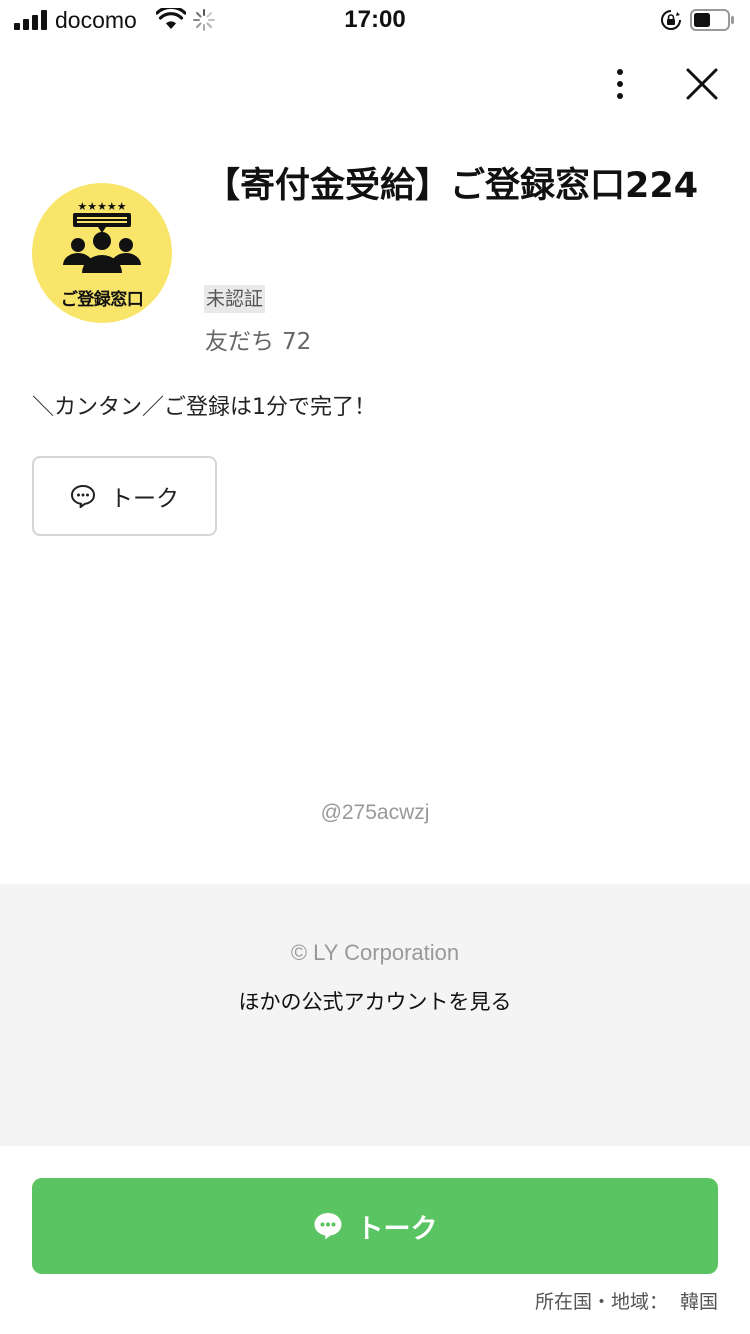 The image size is (750, 1334). What do you see at coordinates (297, 342) in the screenshot?
I see `friends-number: 72` at bounding box center [297, 342].